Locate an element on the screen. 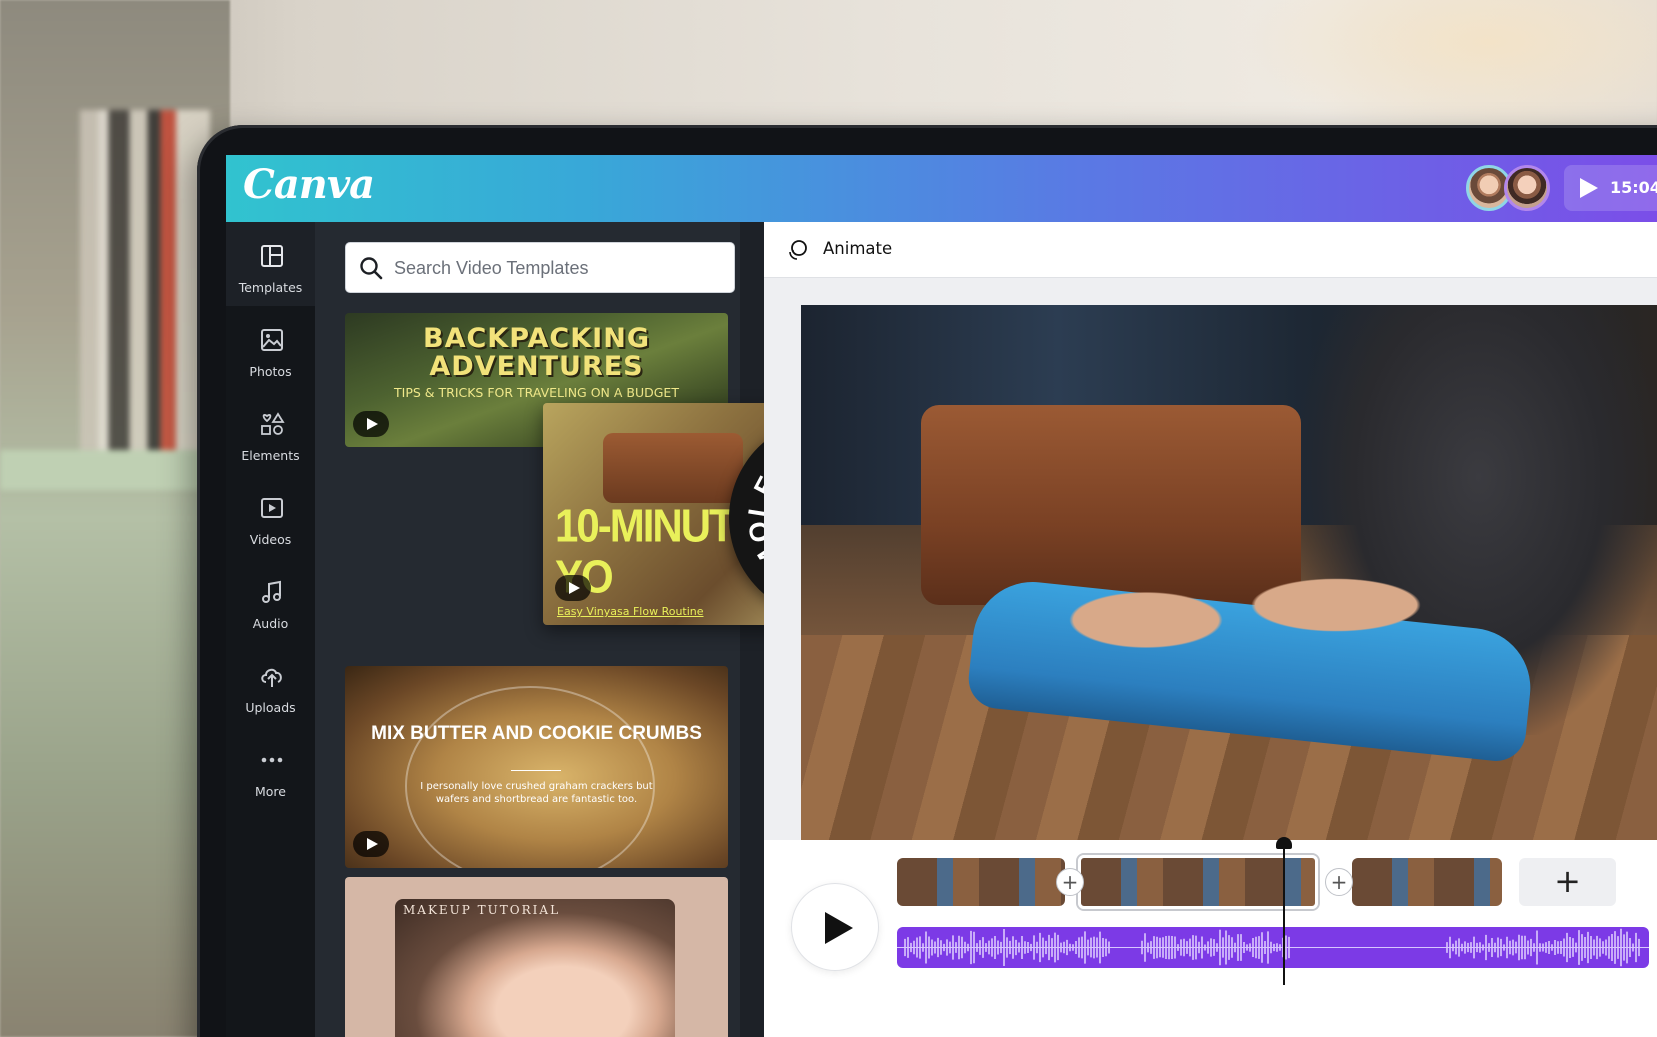  sidebar-item-audio: Audio is located at coordinates (270, 600).